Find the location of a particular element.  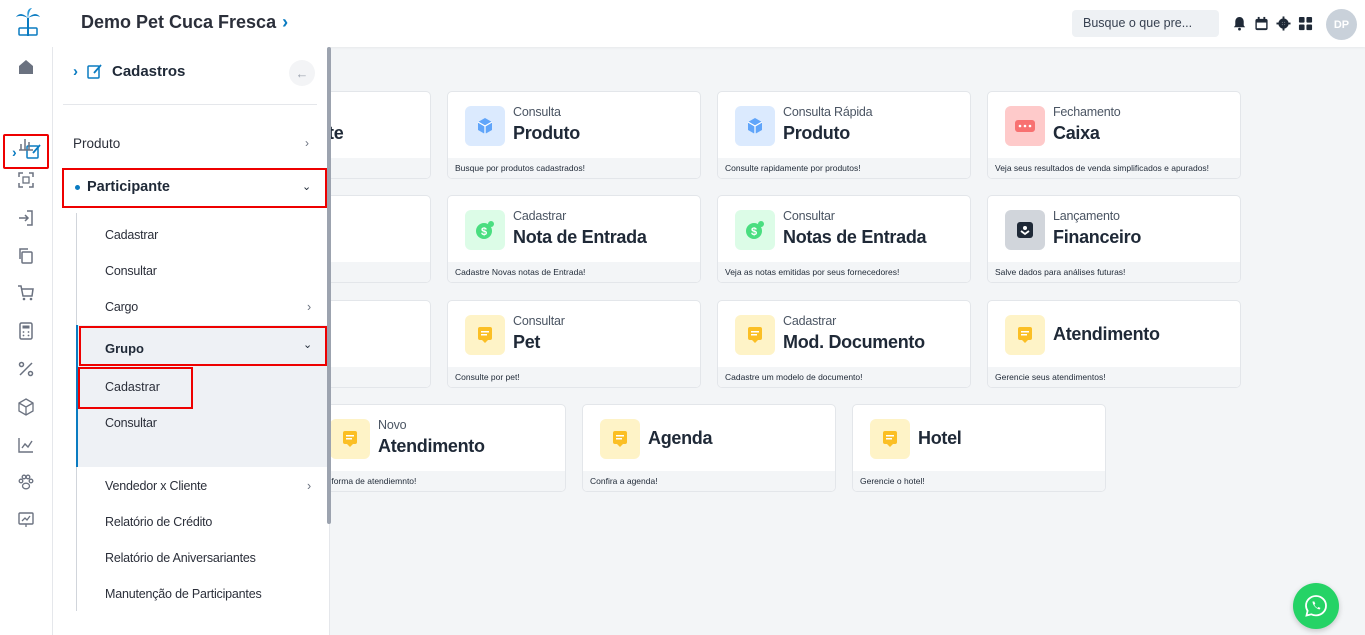

card-description: Gerencie o hotel! is located at coordinates (979, 481).